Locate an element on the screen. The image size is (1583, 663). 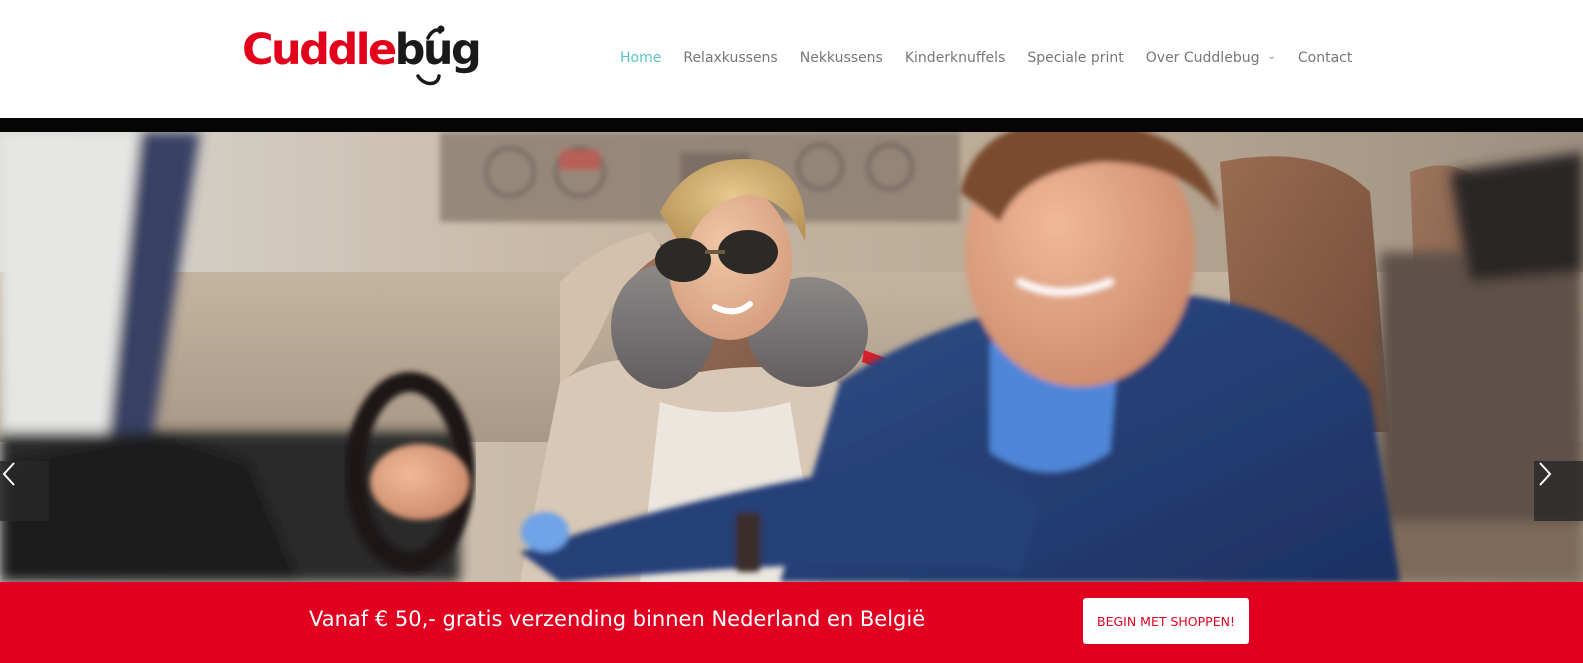
nav-item-label: Kinderknuffels is located at coordinates (955, 58).